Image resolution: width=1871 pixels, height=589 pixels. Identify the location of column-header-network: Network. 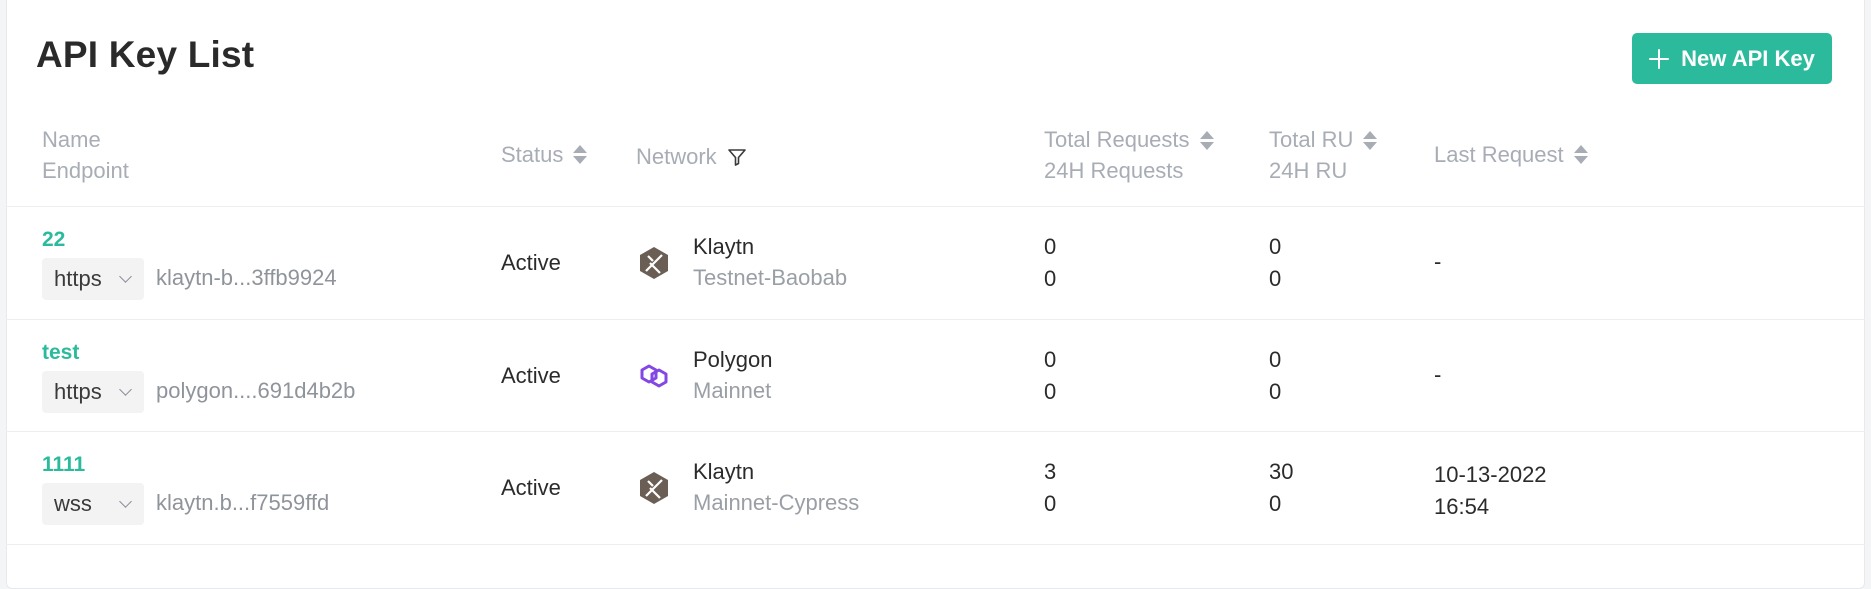
(691, 156).